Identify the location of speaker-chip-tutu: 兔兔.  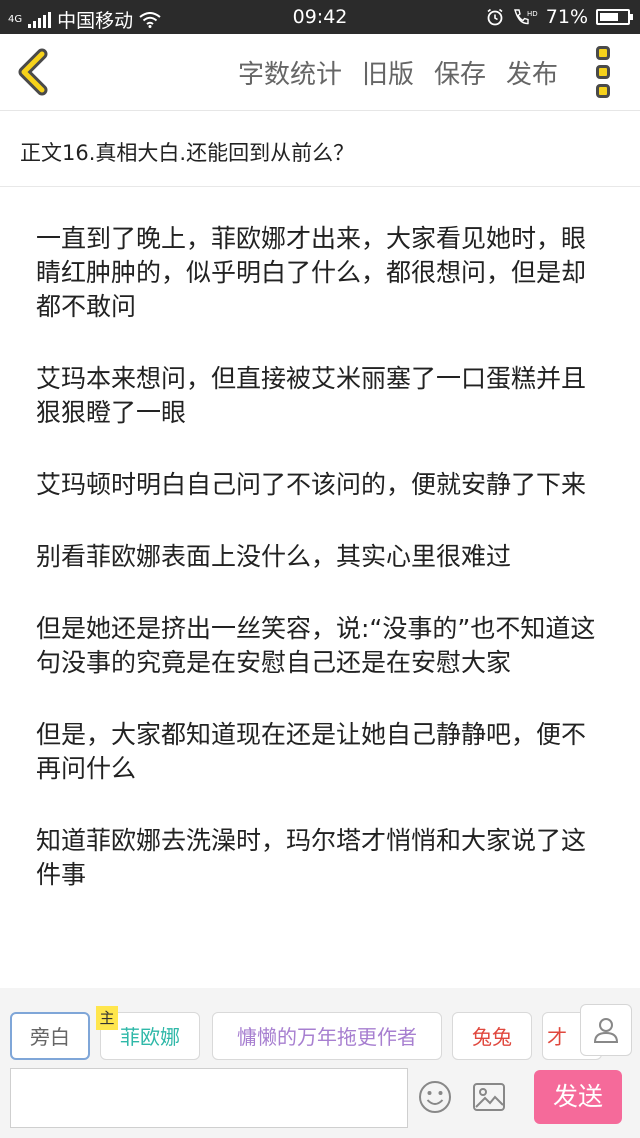
(492, 1036).